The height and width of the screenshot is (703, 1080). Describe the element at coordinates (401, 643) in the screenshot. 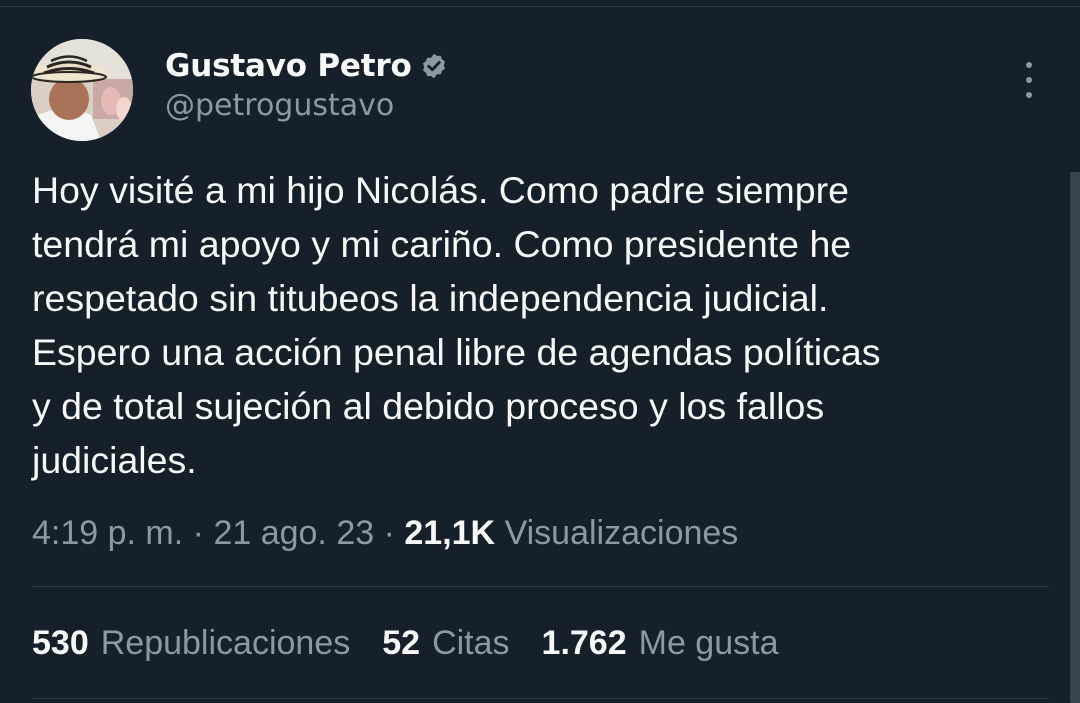

I see `quotes-count: 52` at that location.